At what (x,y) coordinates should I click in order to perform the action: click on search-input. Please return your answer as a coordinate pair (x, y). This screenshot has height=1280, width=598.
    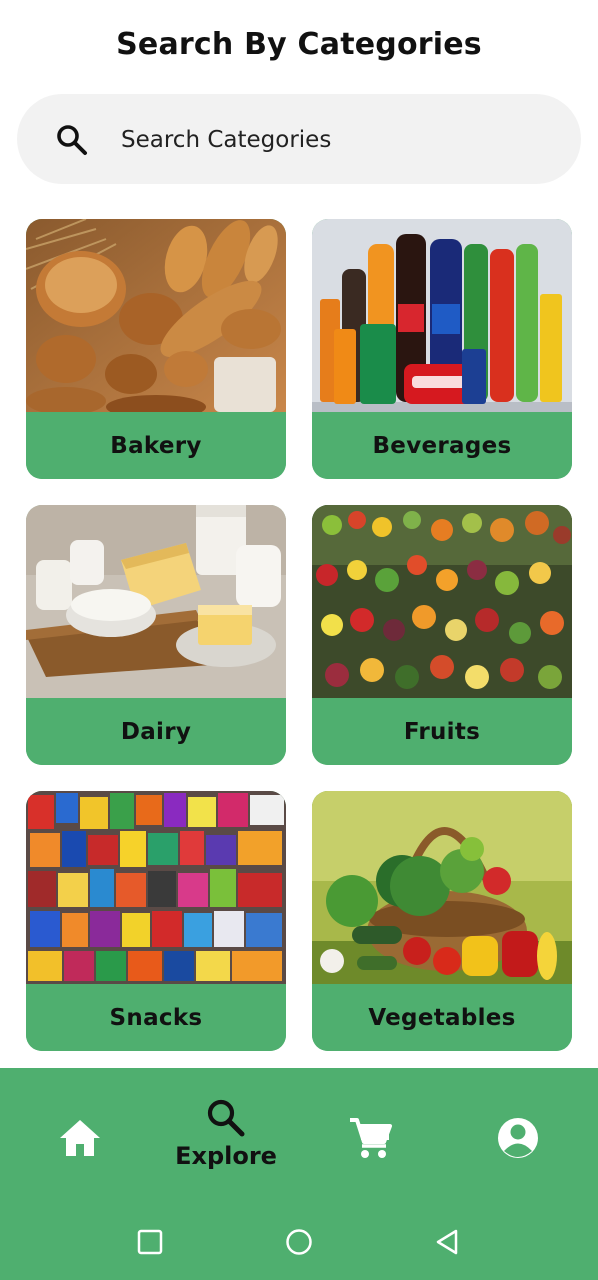
    Looking at the image, I should click on (331, 140).